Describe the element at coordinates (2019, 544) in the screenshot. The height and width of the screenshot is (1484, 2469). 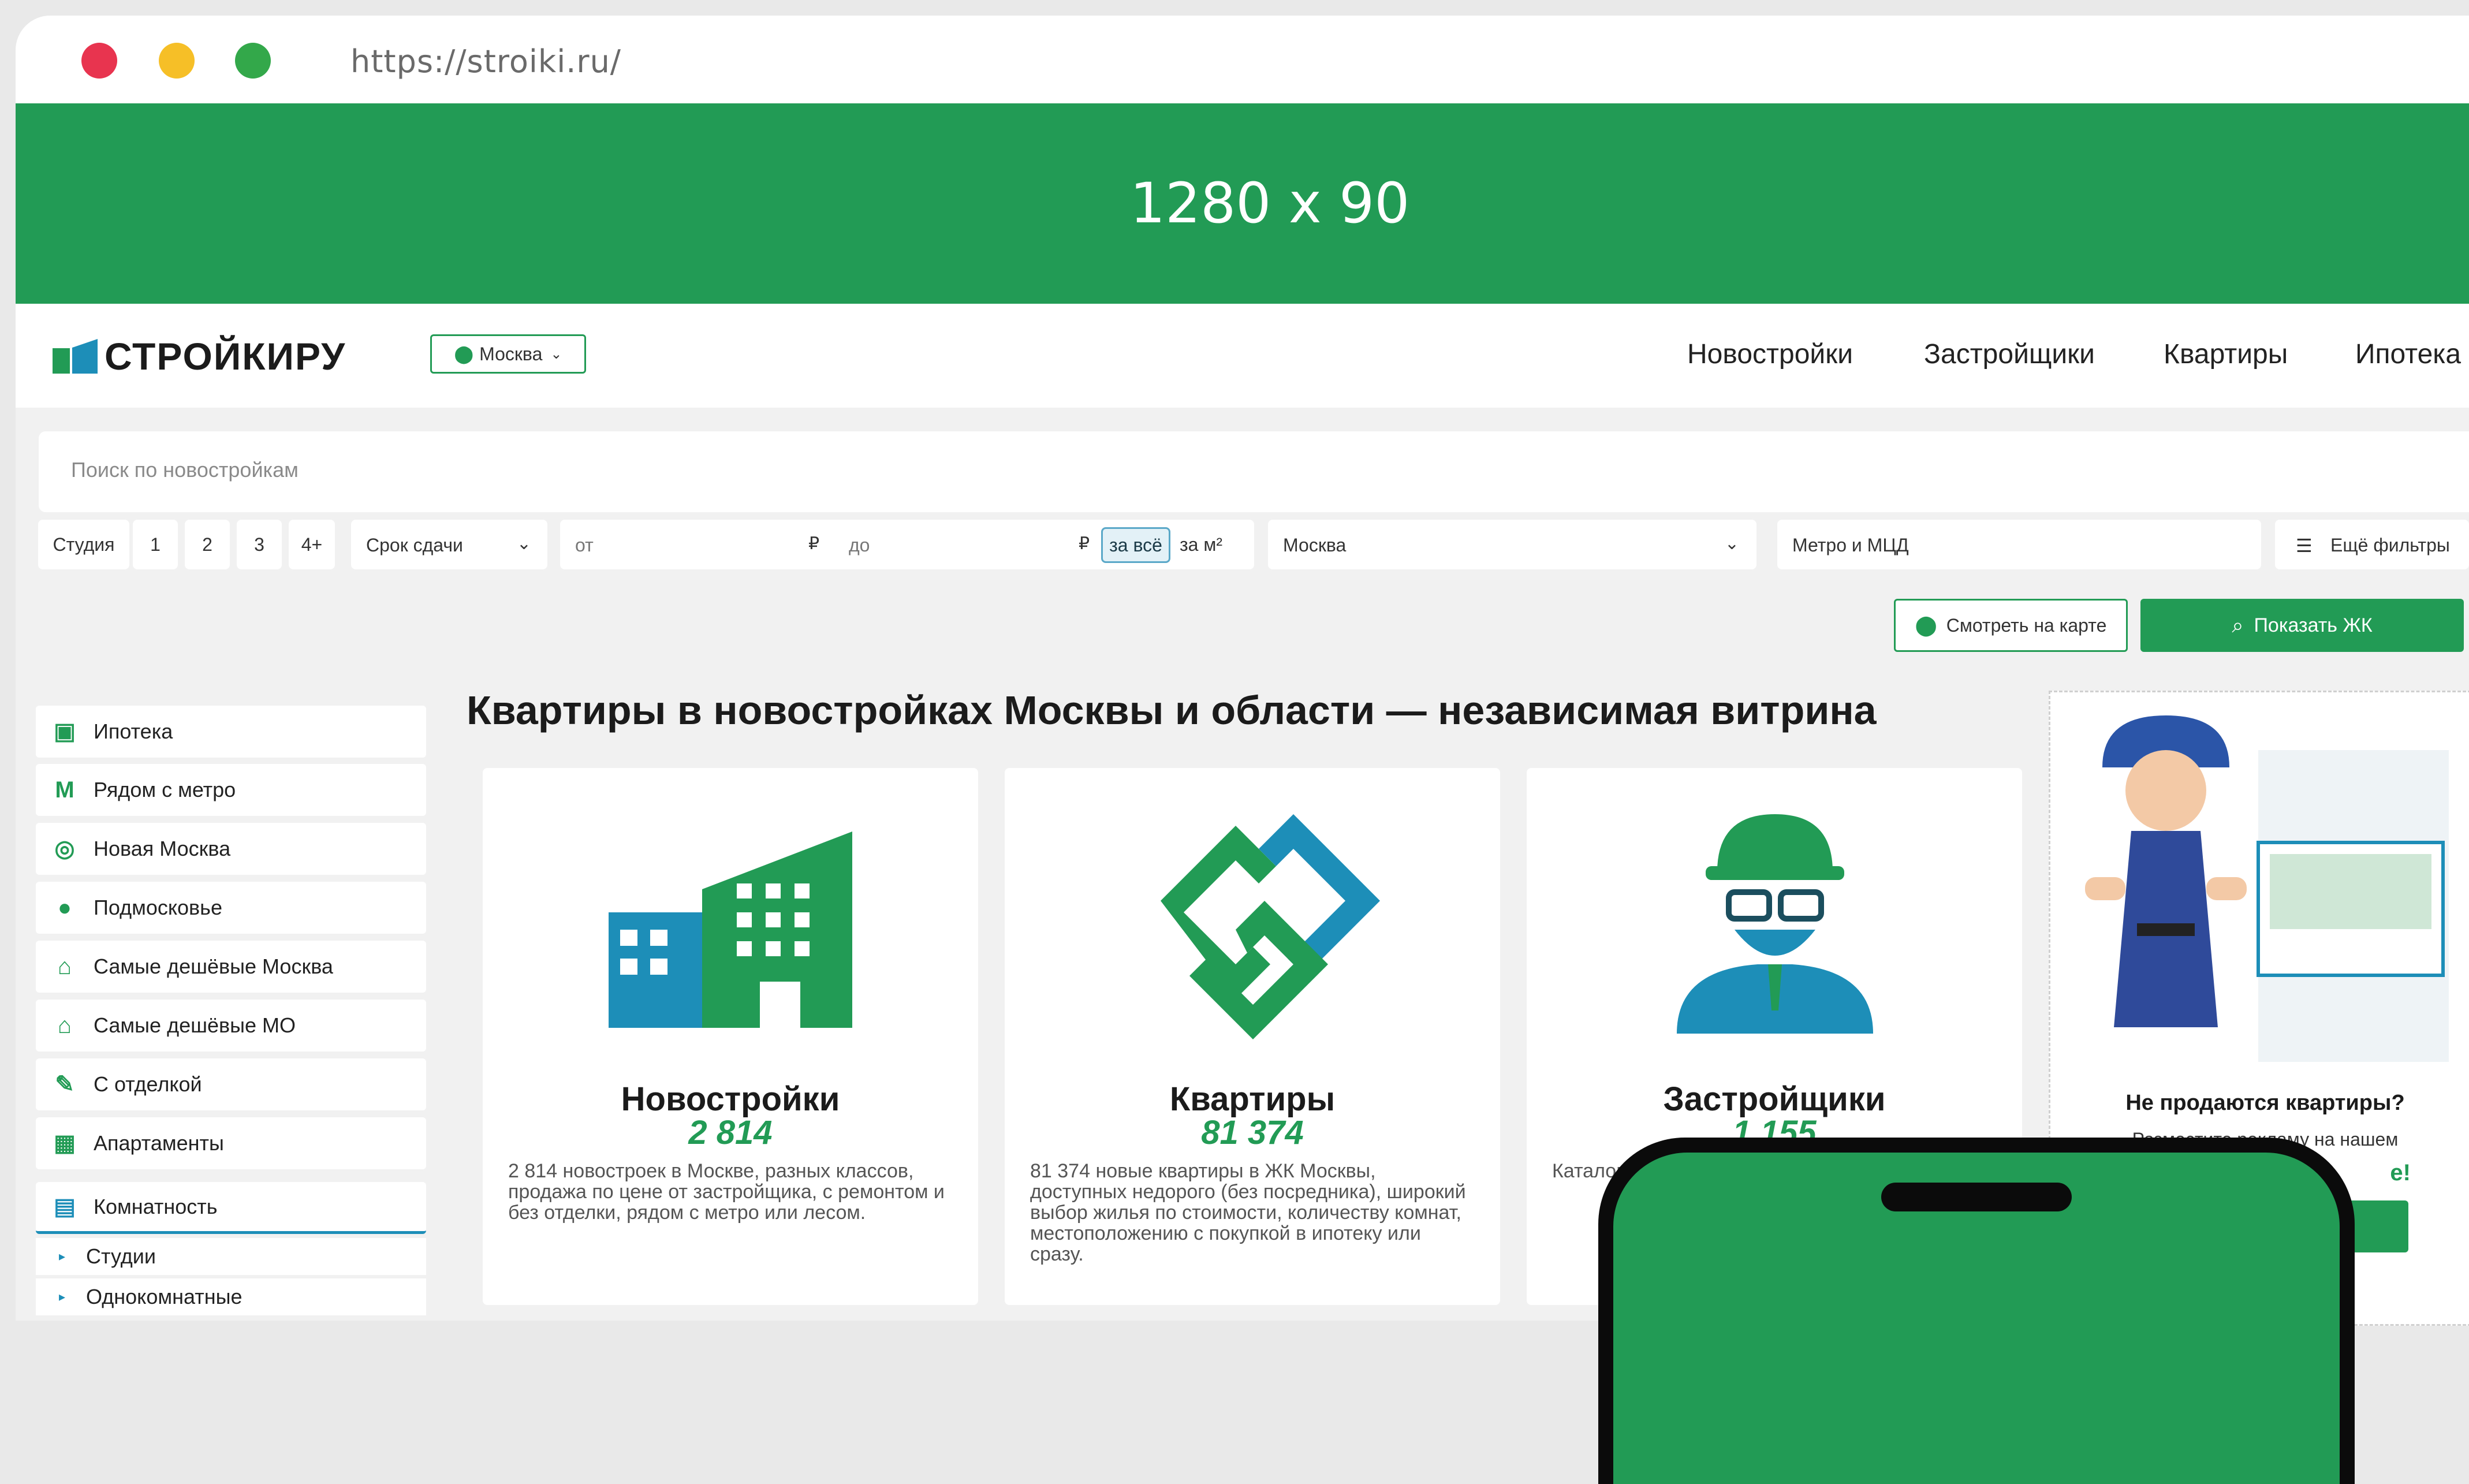
I see `metro-select: Метро и МЦД` at that location.